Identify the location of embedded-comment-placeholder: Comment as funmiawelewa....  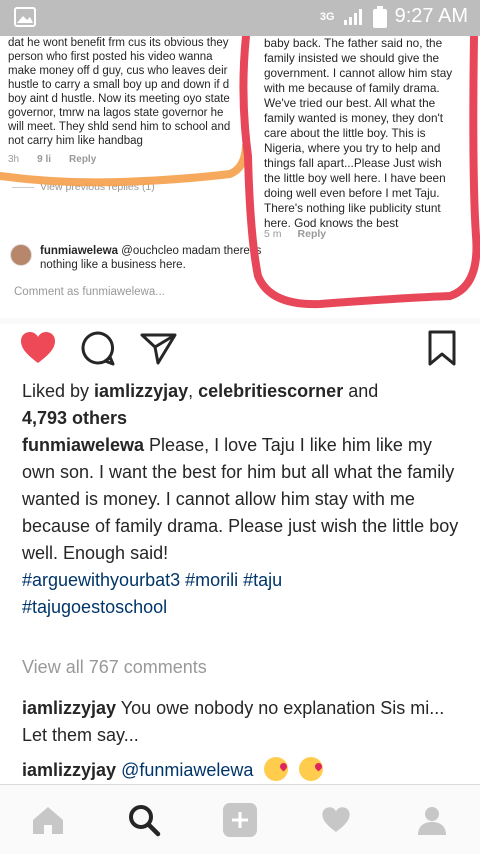
(89, 292).